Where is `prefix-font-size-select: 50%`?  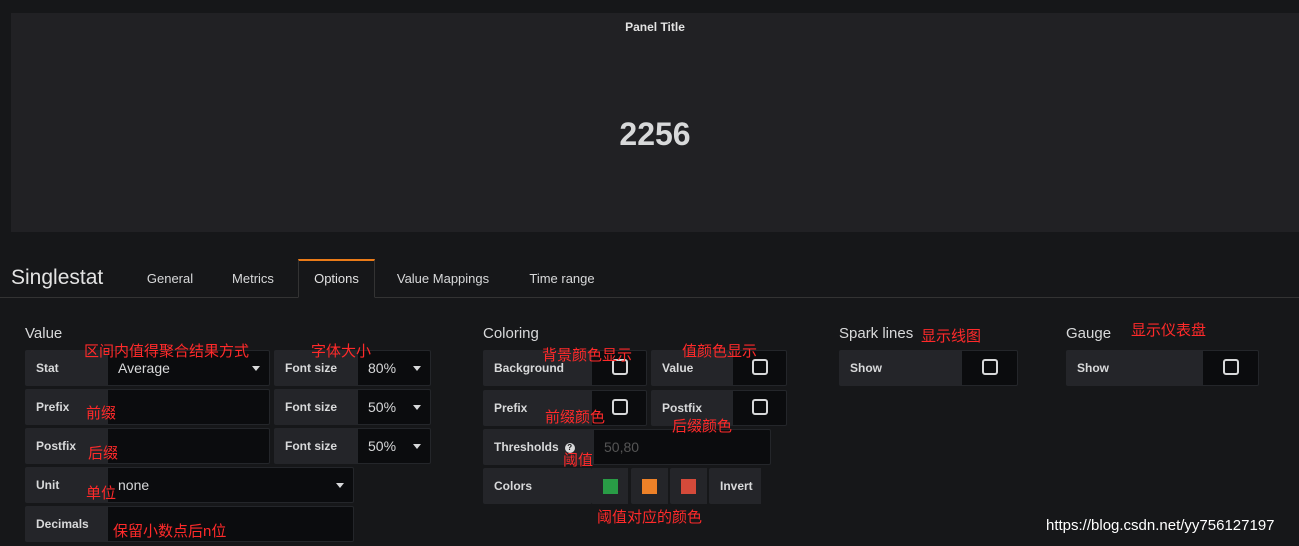
prefix-font-size-select: 50% is located at coordinates (394, 407).